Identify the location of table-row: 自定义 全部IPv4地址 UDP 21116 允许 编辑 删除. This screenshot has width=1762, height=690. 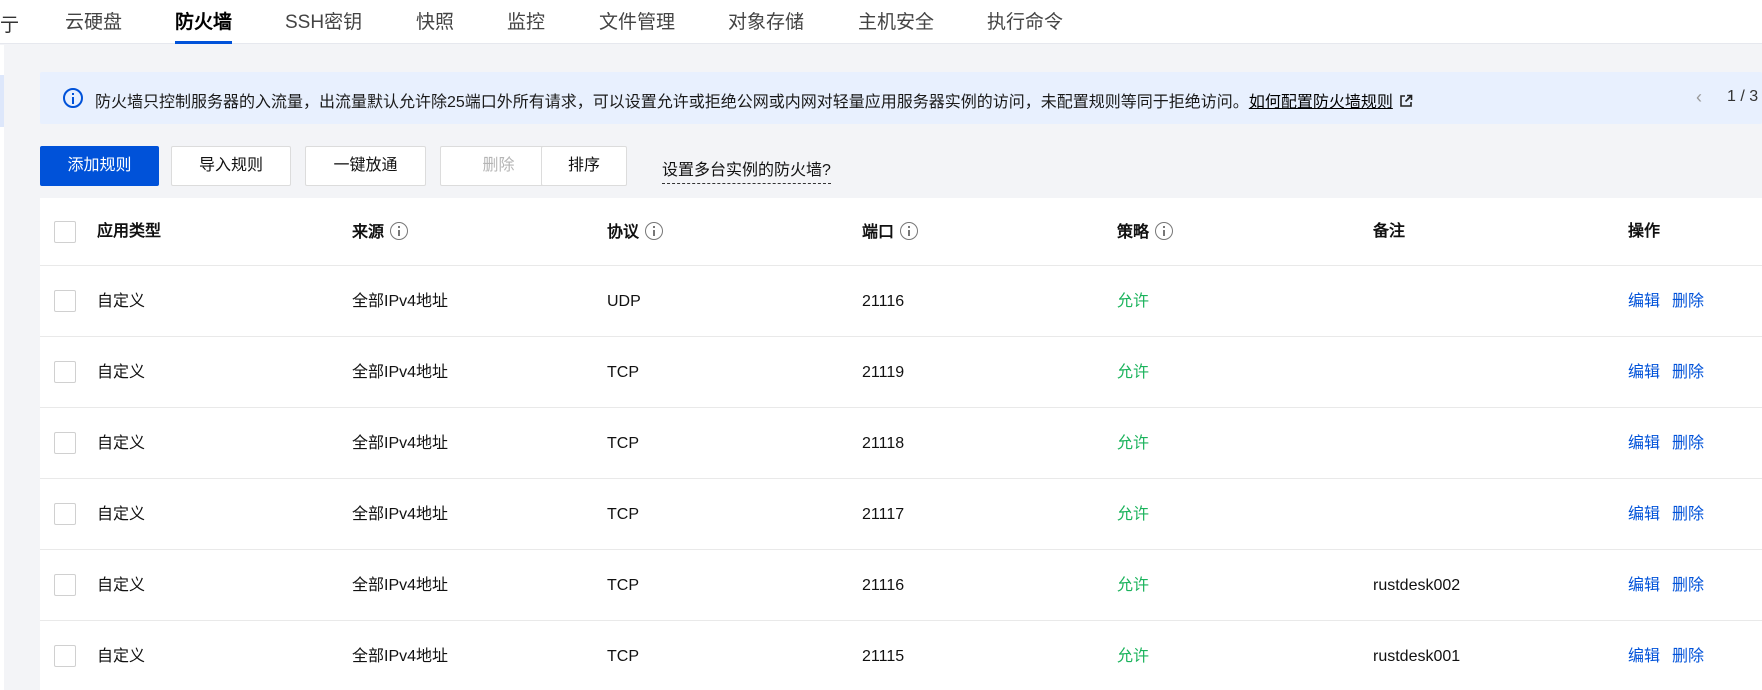
(901, 301).